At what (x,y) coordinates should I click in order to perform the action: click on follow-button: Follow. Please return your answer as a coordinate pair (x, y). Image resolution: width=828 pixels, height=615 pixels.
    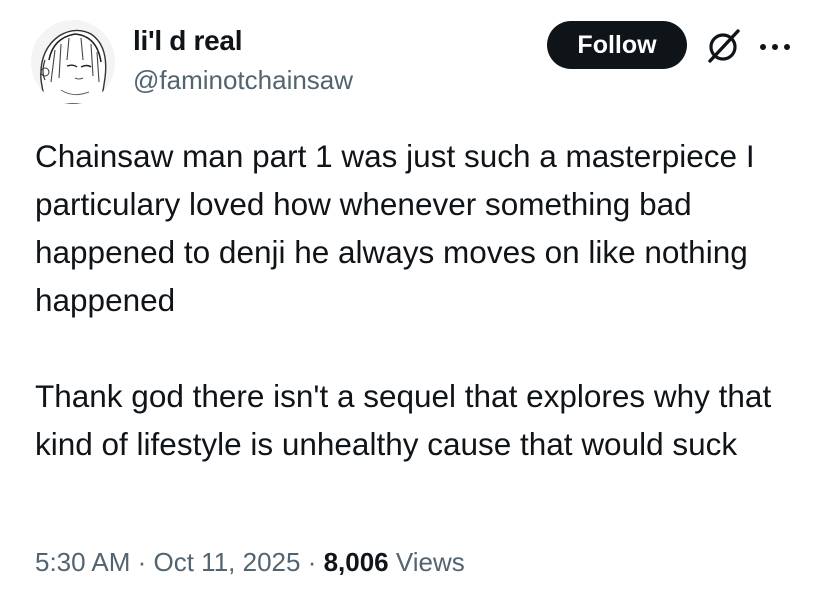
    Looking at the image, I should click on (617, 45).